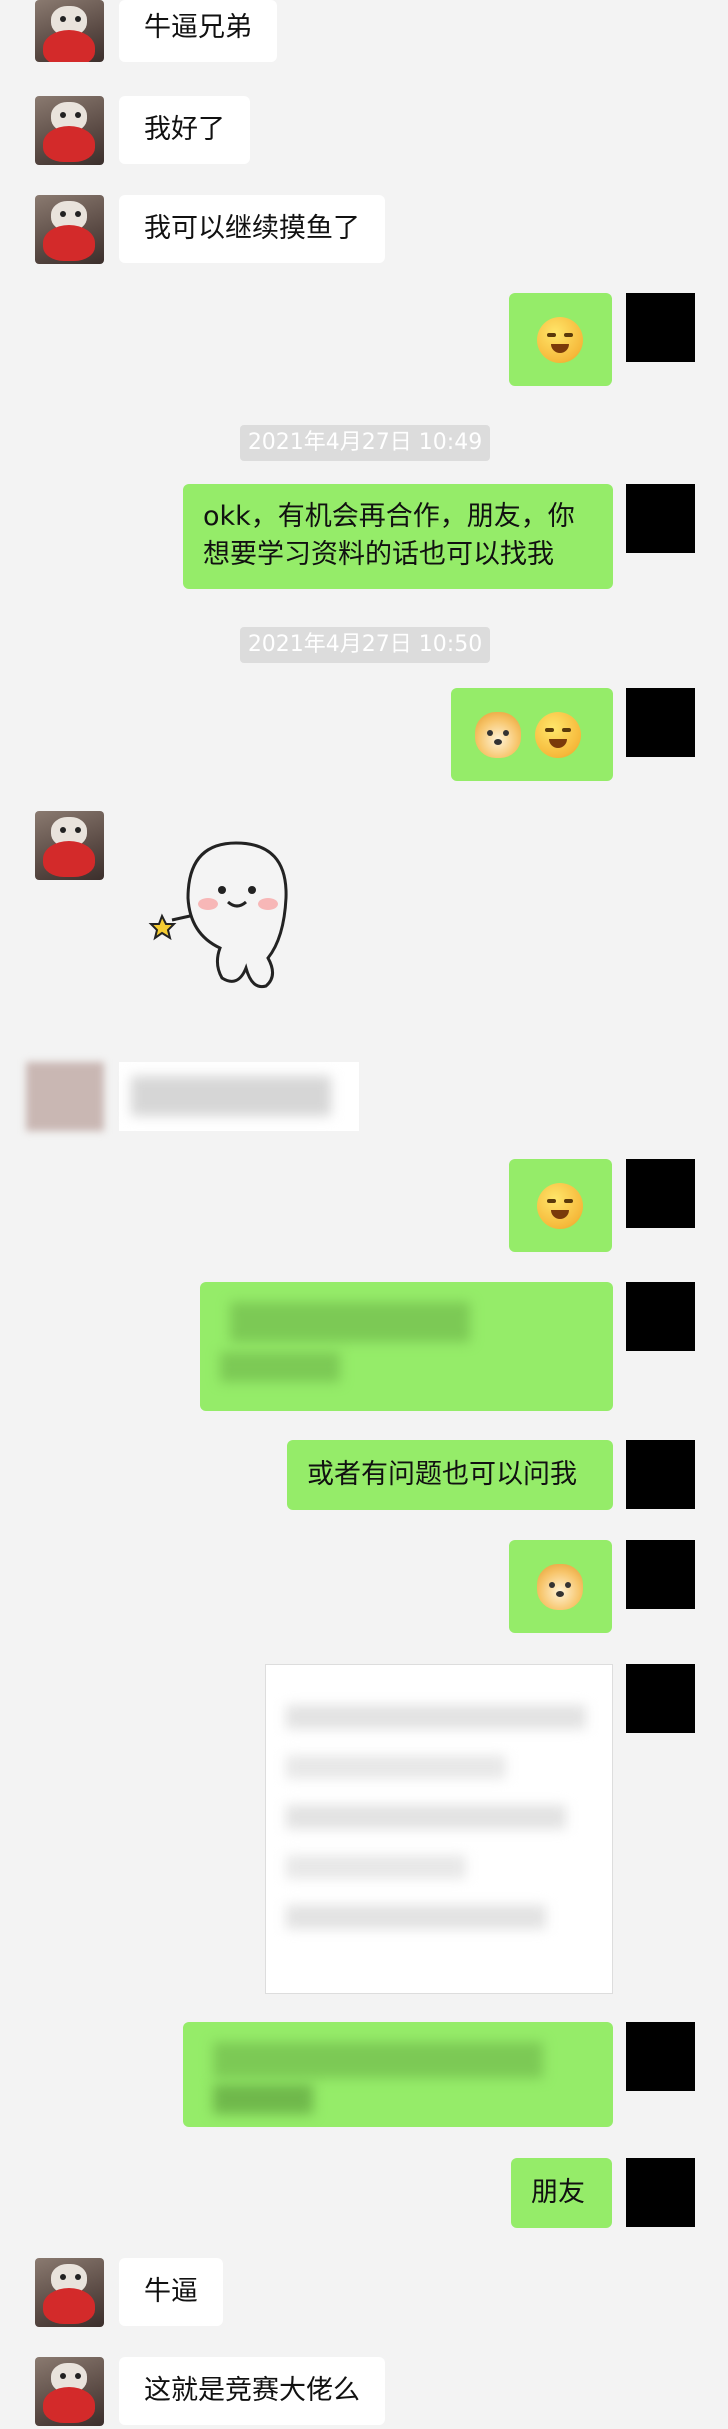 The width and height of the screenshot is (728, 2429). What do you see at coordinates (65, 1096) in the screenshot?
I see `blurred-avatar` at bounding box center [65, 1096].